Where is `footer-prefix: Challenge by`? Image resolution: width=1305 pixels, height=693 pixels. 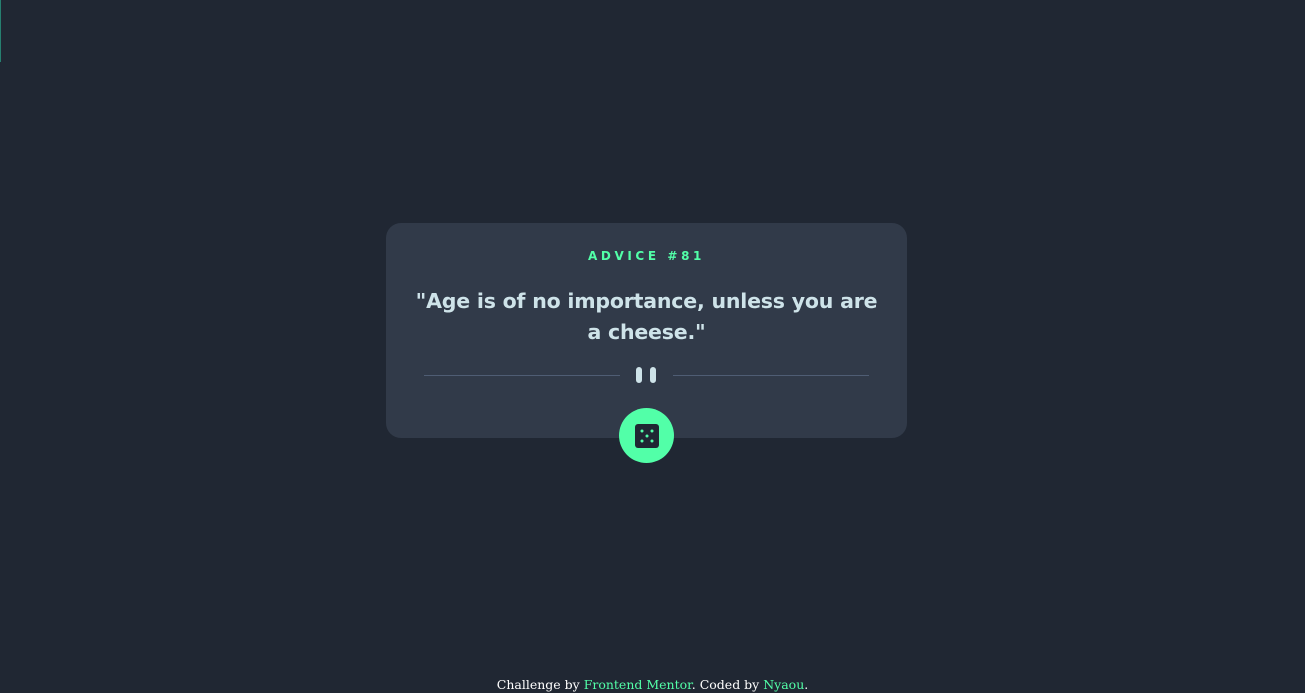 footer-prefix: Challenge by is located at coordinates (538, 684).